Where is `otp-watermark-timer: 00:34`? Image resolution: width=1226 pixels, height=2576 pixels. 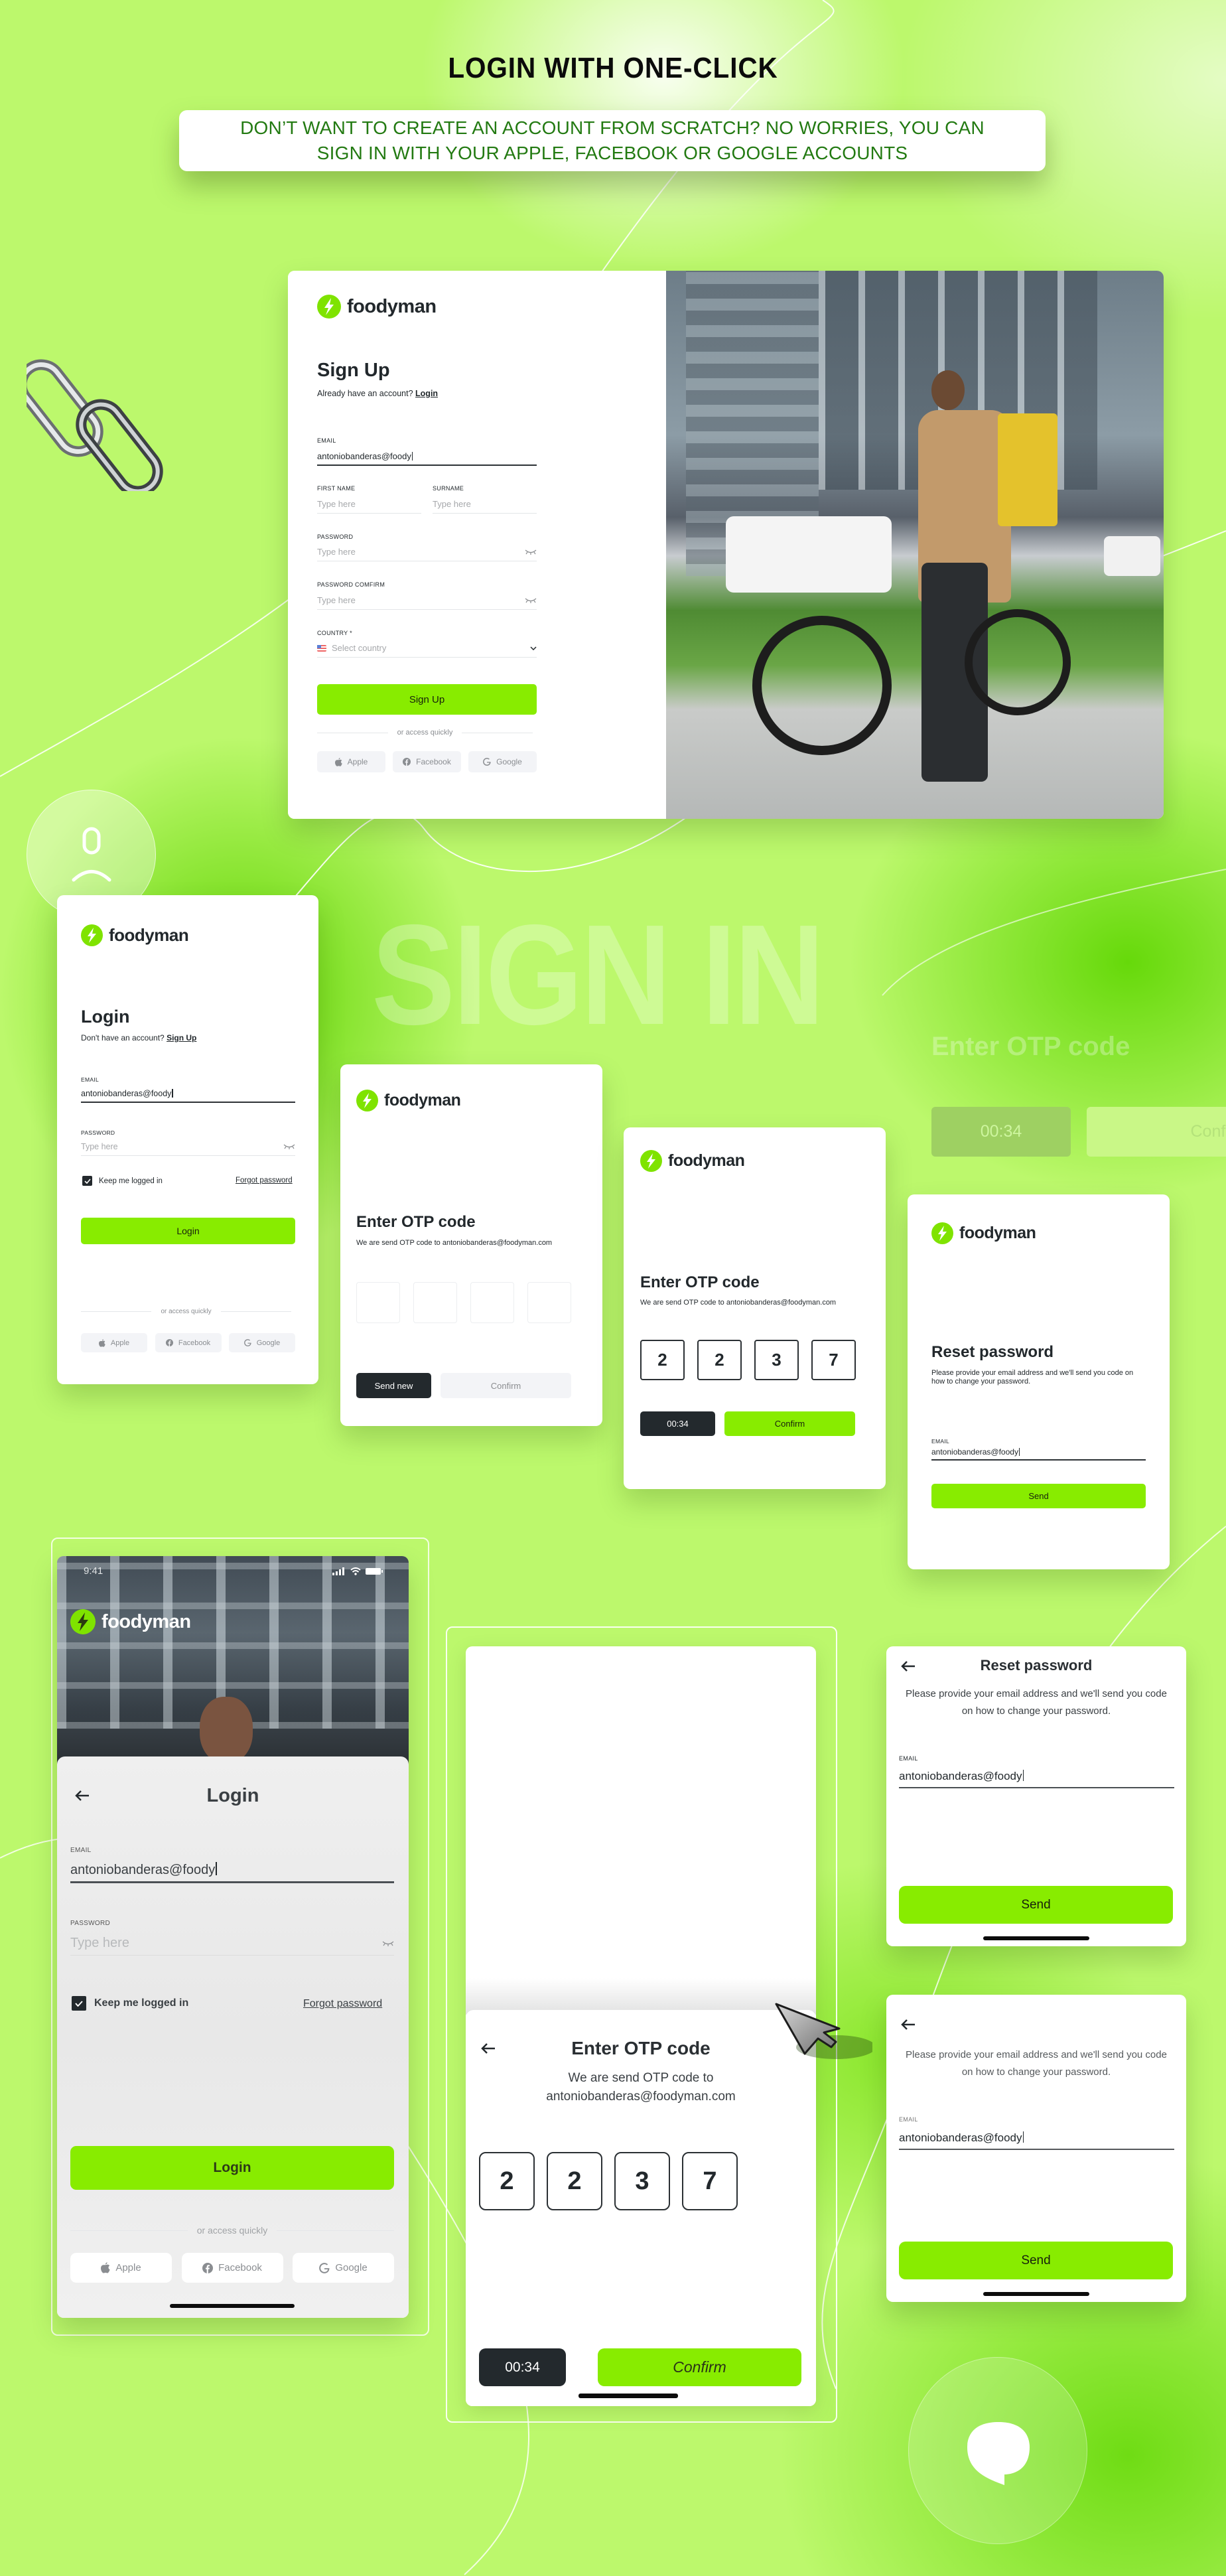 otp-watermark-timer: 00:34 is located at coordinates (1001, 1132).